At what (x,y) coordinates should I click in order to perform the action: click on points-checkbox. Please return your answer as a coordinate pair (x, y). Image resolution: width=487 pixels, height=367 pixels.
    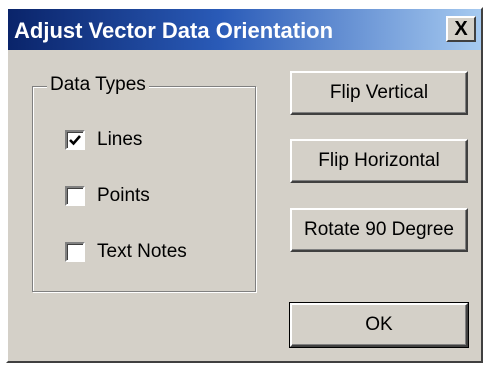
    Looking at the image, I should click on (75, 196).